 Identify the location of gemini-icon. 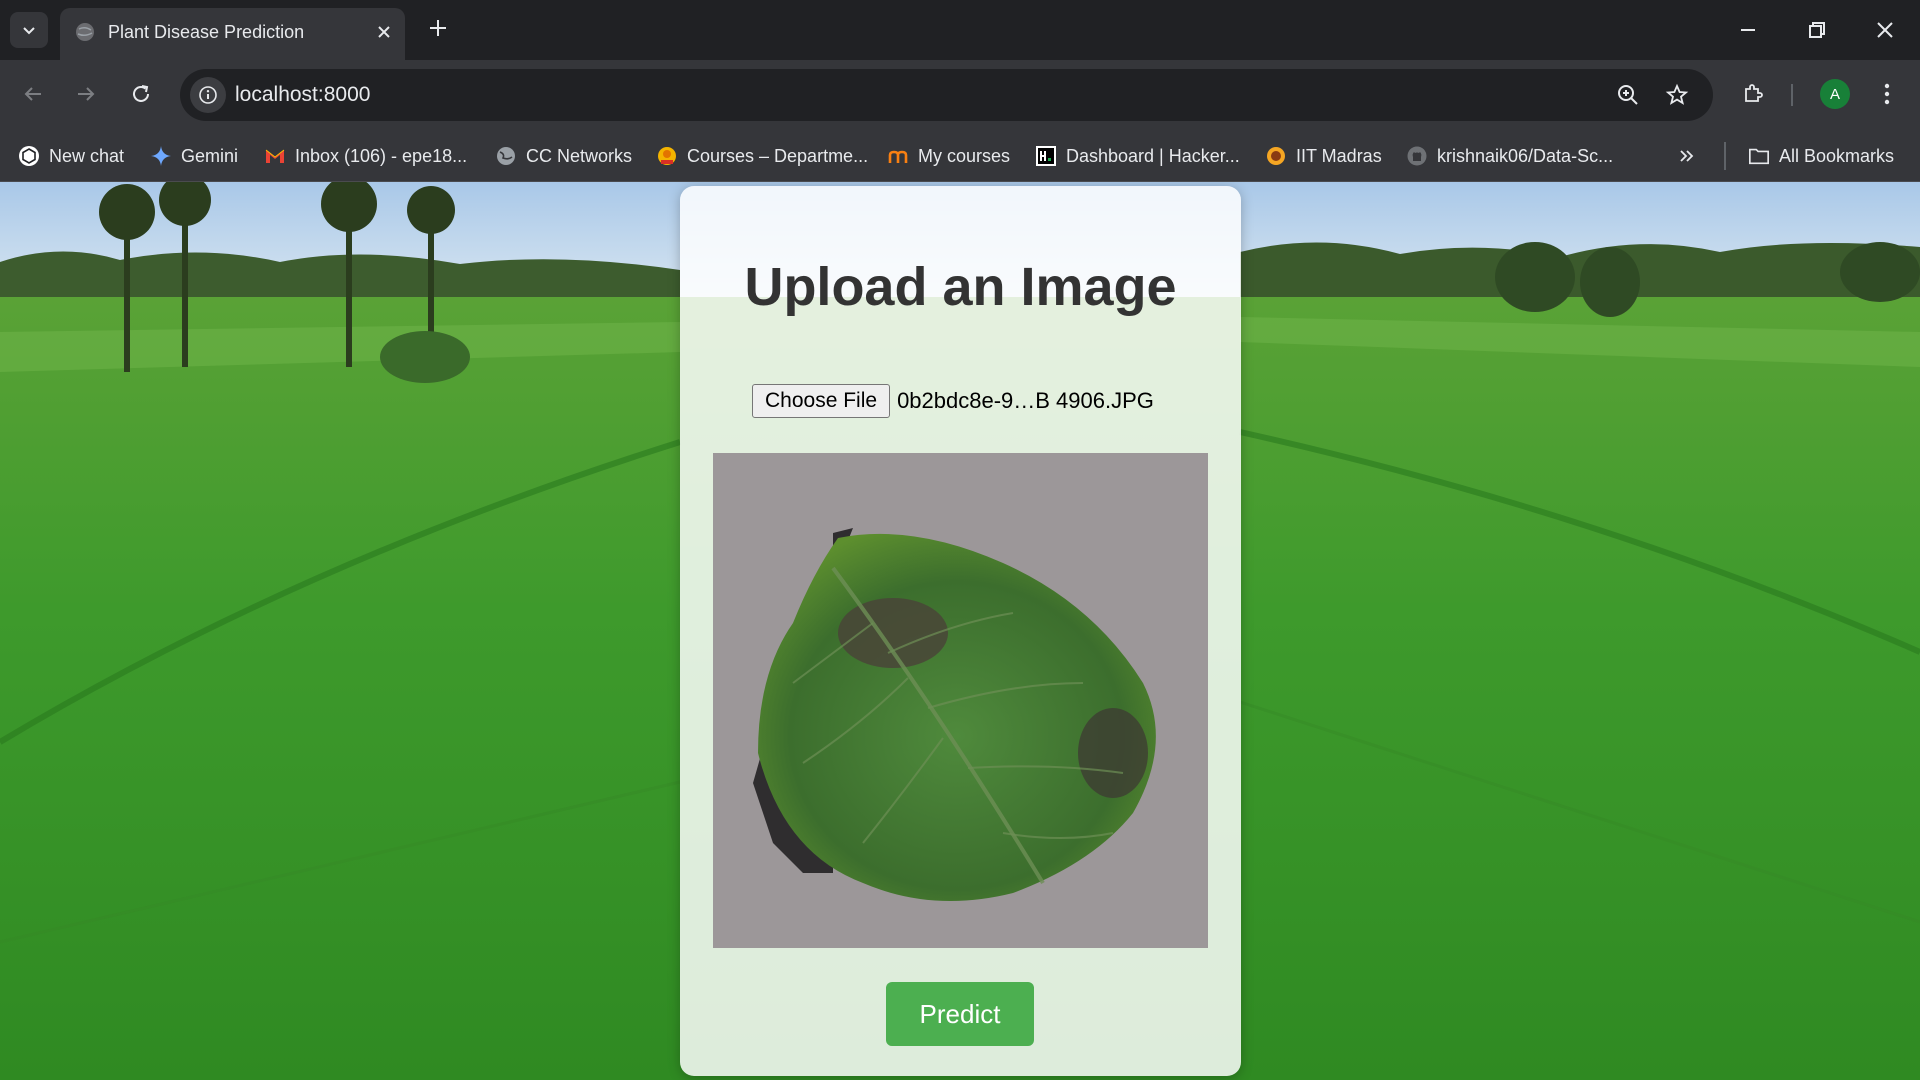
(161, 156).